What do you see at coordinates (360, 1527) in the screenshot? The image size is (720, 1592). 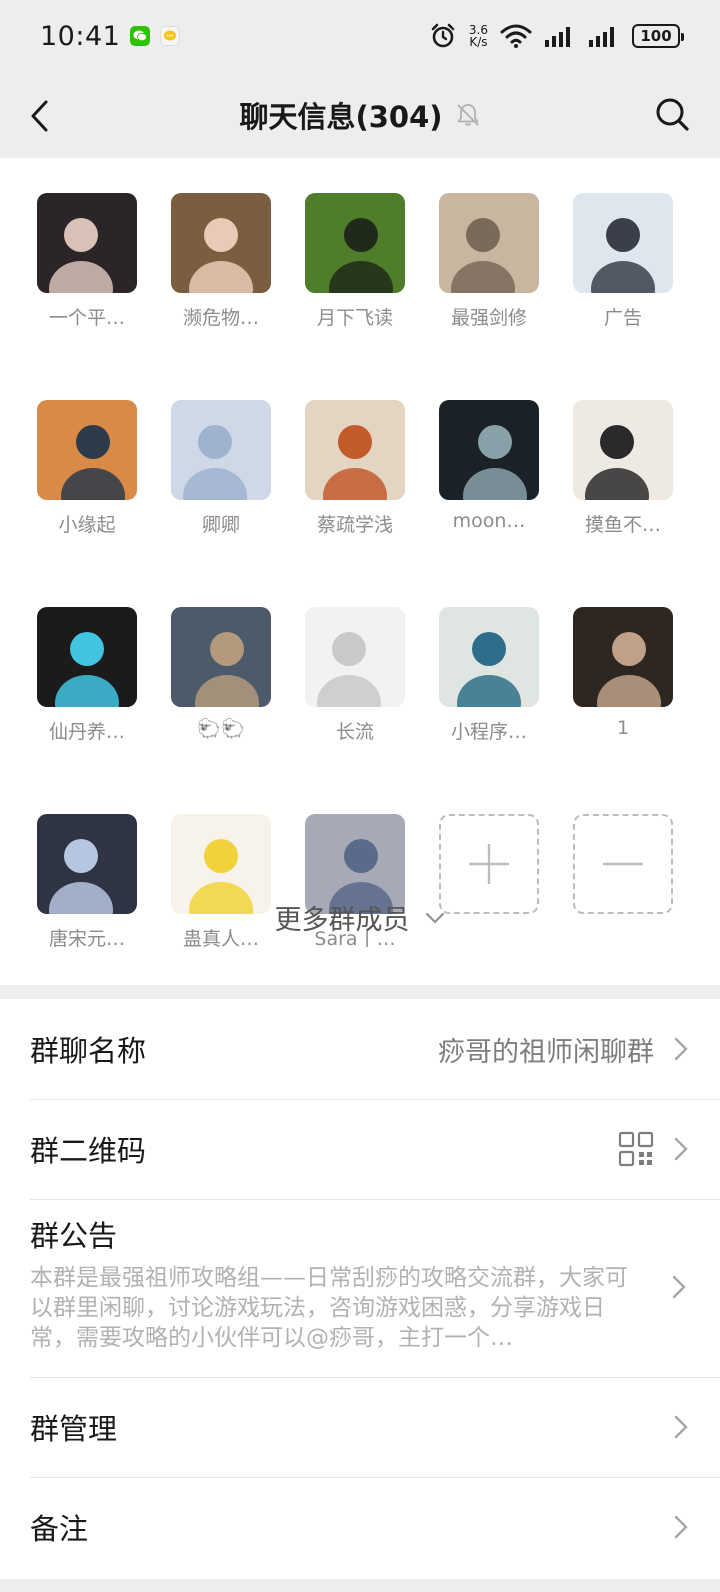 I see `remark-row: 备注` at bounding box center [360, 1527].